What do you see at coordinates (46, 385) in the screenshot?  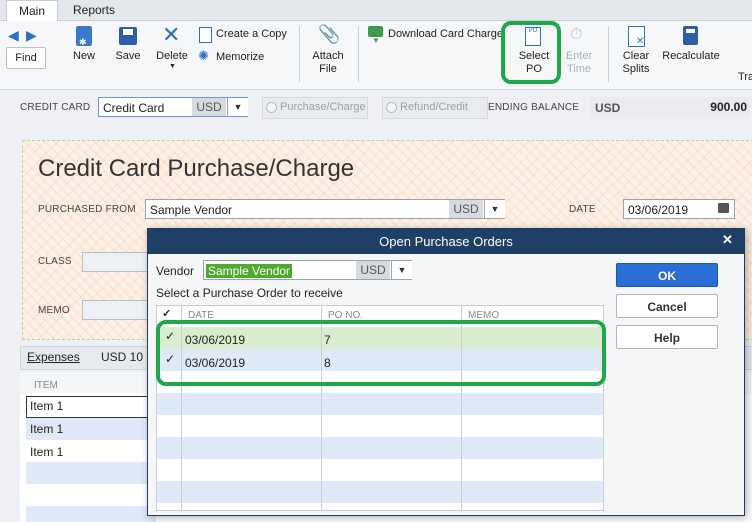 I see `item-column-header: ITEM` at bounding box center [46, 385].